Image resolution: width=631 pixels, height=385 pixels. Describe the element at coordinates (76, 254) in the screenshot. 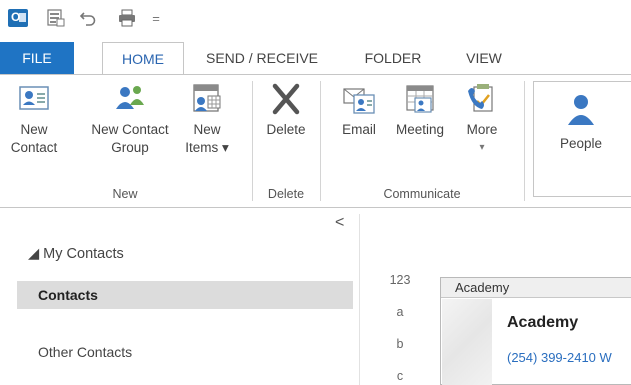

I see `my-contacts-header: ◢ My Contacts` at that location.